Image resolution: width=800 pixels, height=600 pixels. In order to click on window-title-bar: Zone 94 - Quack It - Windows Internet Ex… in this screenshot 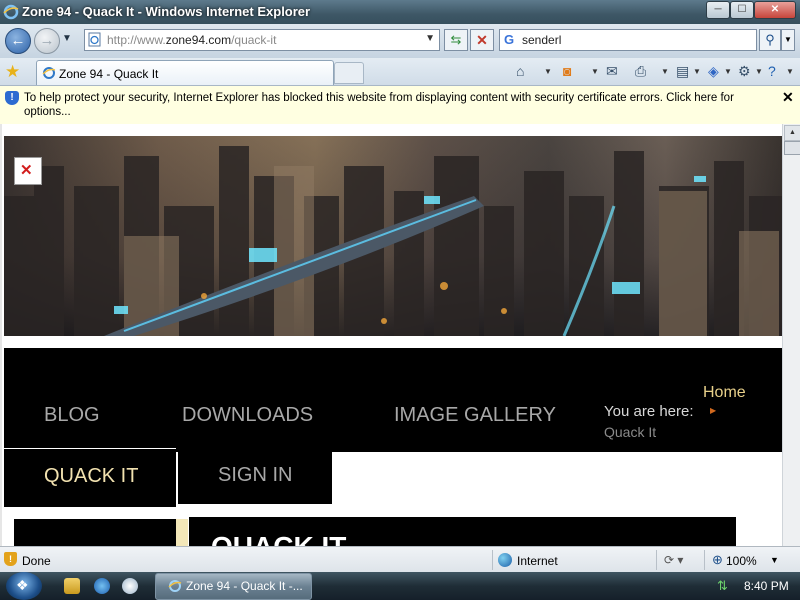, I will do `click(400, 12)`.